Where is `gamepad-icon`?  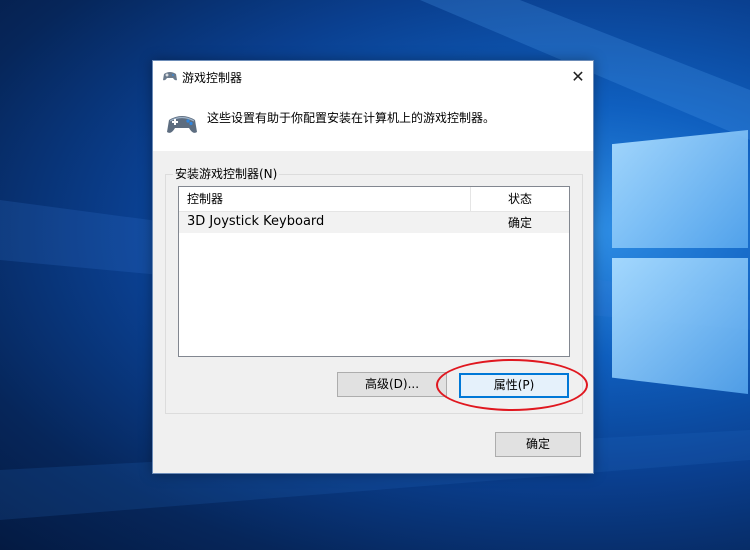
gamepad-icon is located at coordinates (170, 76).